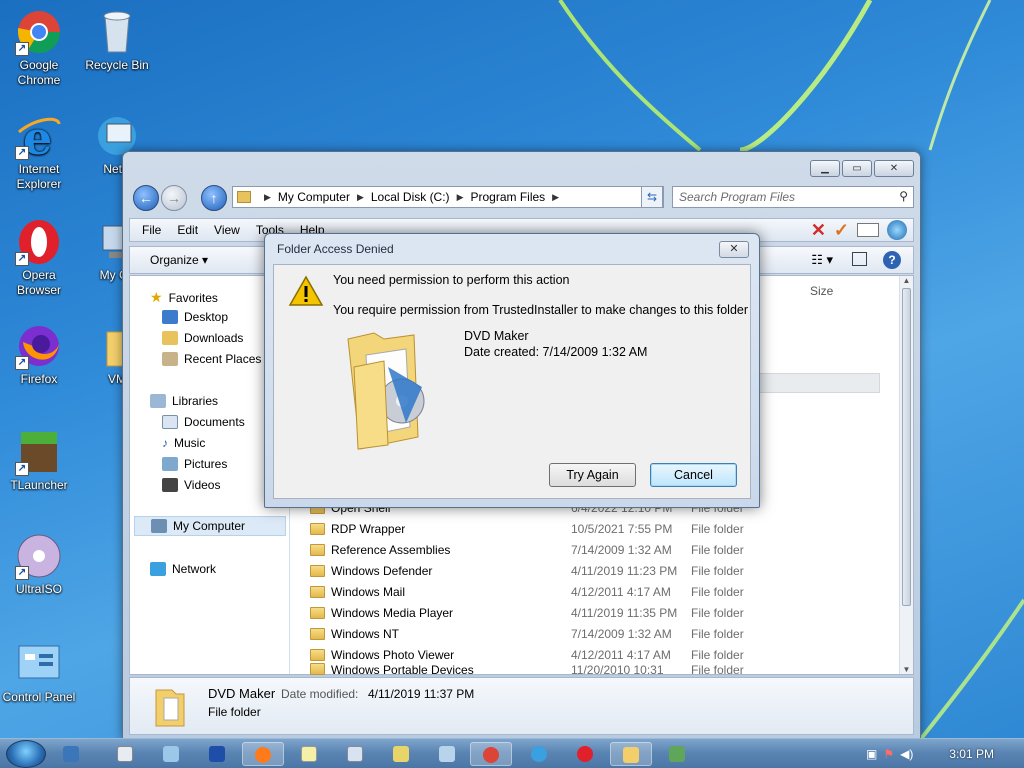 This screenshot has width=1024, height=768. I want to click on taskbar-opera, so click(585, 754).